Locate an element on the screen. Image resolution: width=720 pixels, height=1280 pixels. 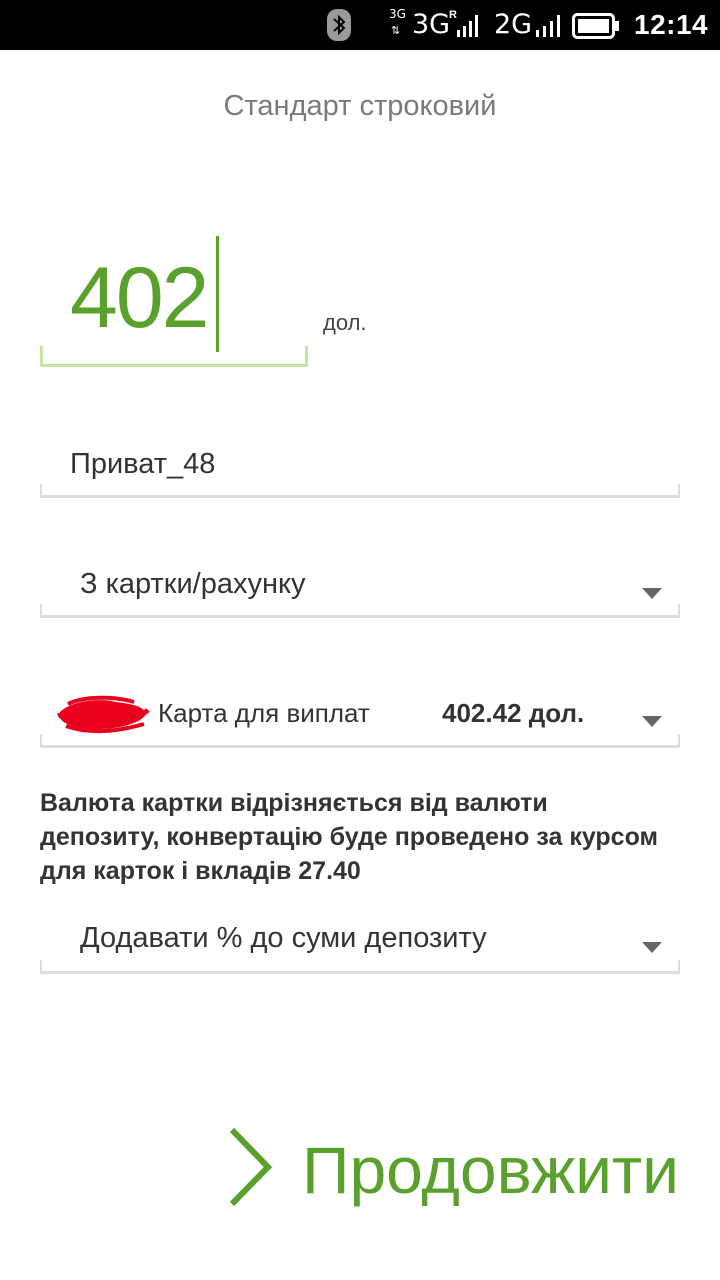
interest-select: Додавати % до суми депозиту is located at coordinates (360, 944).